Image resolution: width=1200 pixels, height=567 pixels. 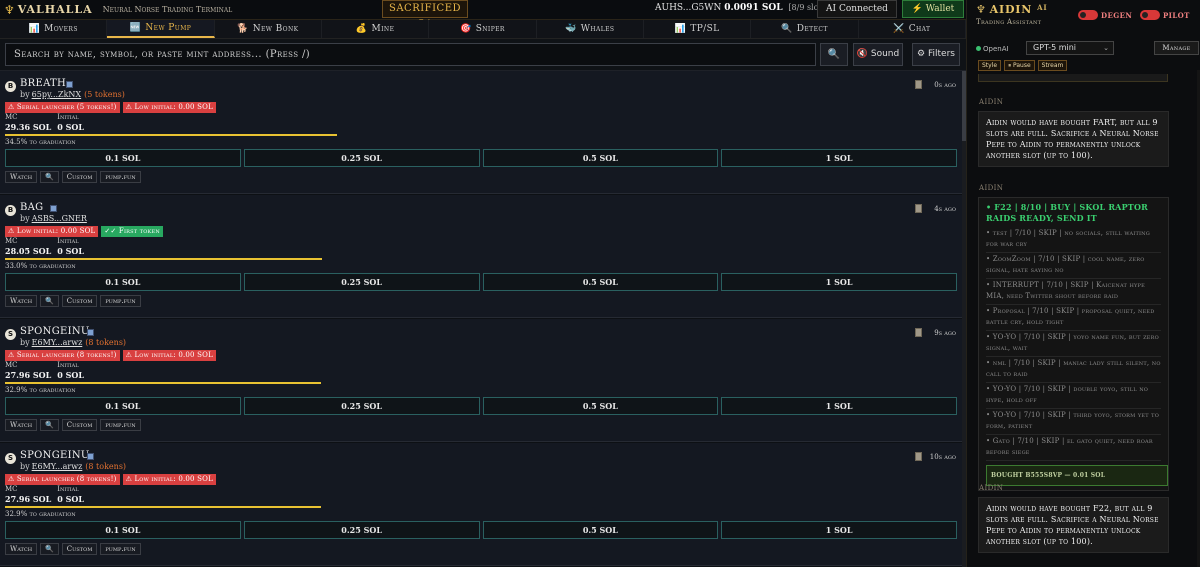 What do you see at coordinates (54, 29) in the screenshot?
I see `tab-movers: 📊 Movers` at bounding box center [54, 29].